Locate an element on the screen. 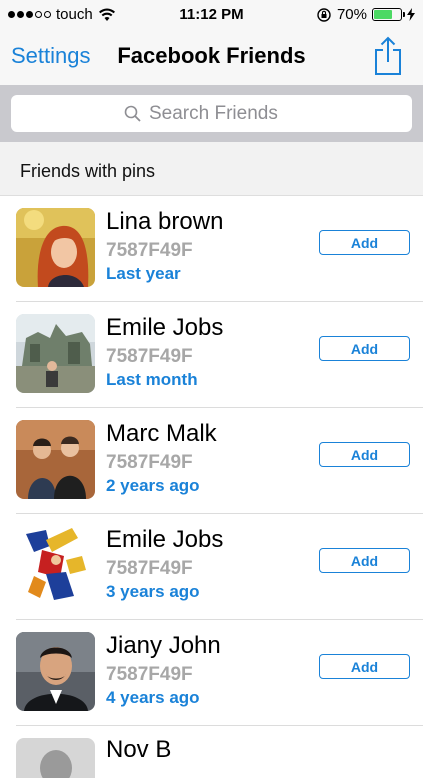 The width and height of the screenshot is (423, 778). section-header: Friends with pins is located at coordinates (211, 169).